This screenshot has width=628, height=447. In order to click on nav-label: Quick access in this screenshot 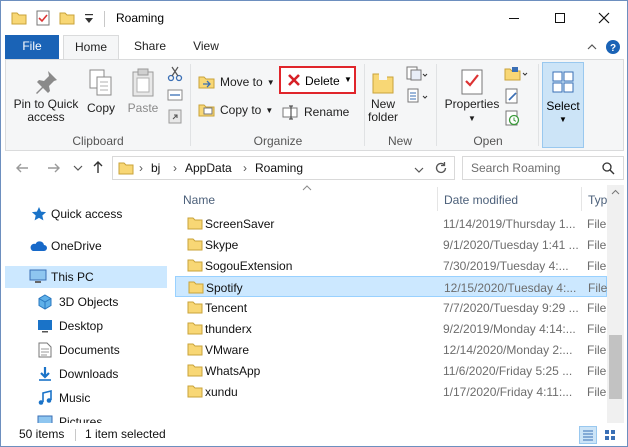, I will do `click(87, 214)`.